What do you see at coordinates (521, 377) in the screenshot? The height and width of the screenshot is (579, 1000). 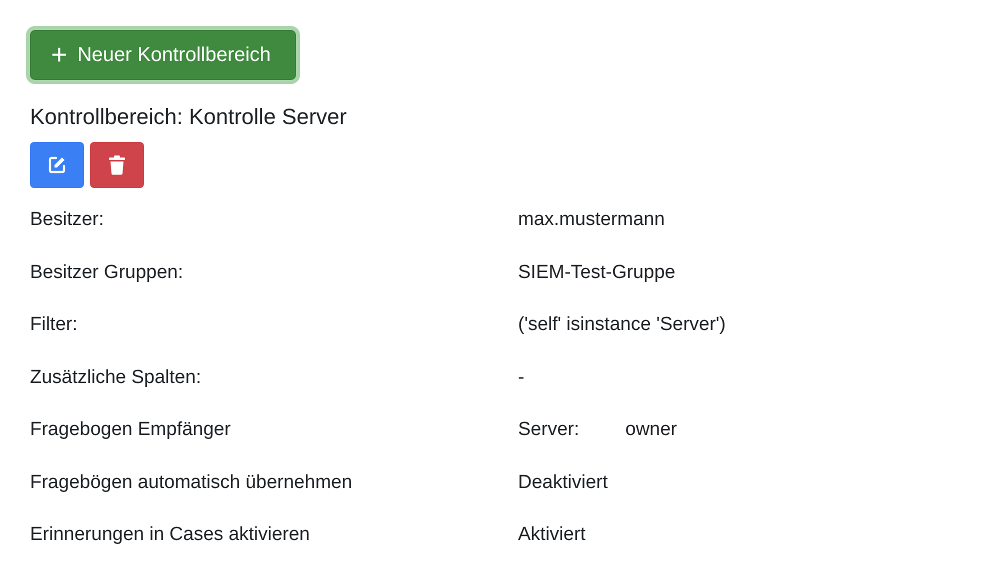 I see `detail-value: -` at bounding box center [521, 377].